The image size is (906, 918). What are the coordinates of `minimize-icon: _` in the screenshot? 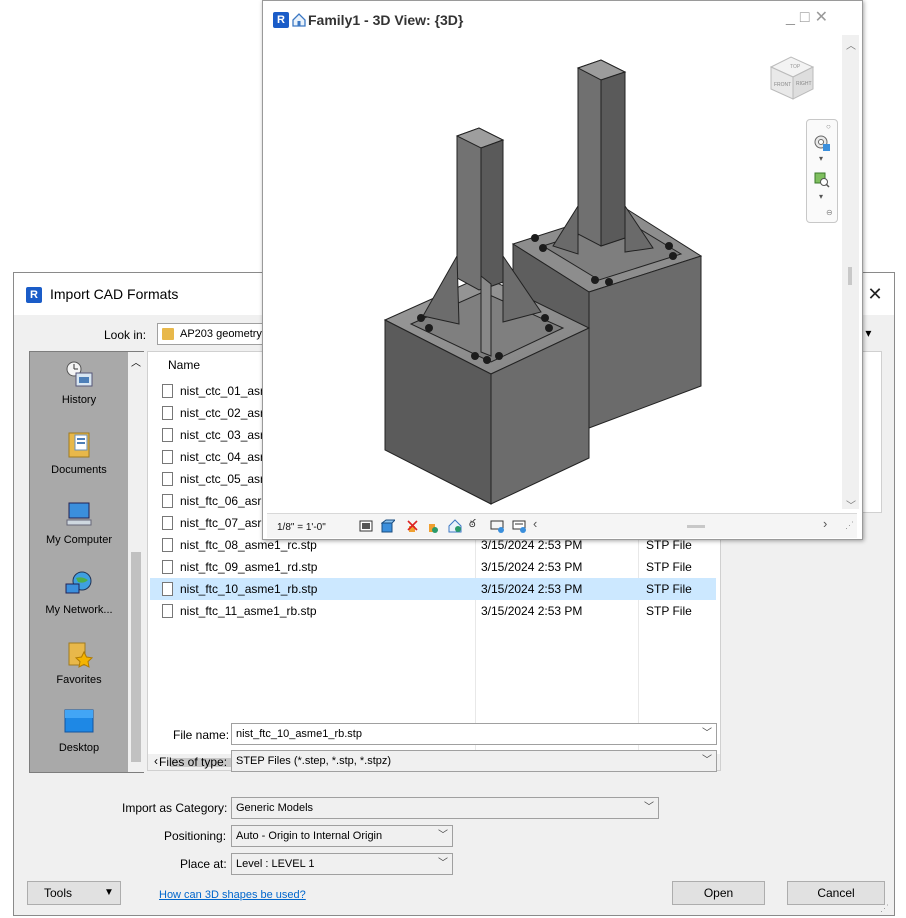 It's located at (793, 17).